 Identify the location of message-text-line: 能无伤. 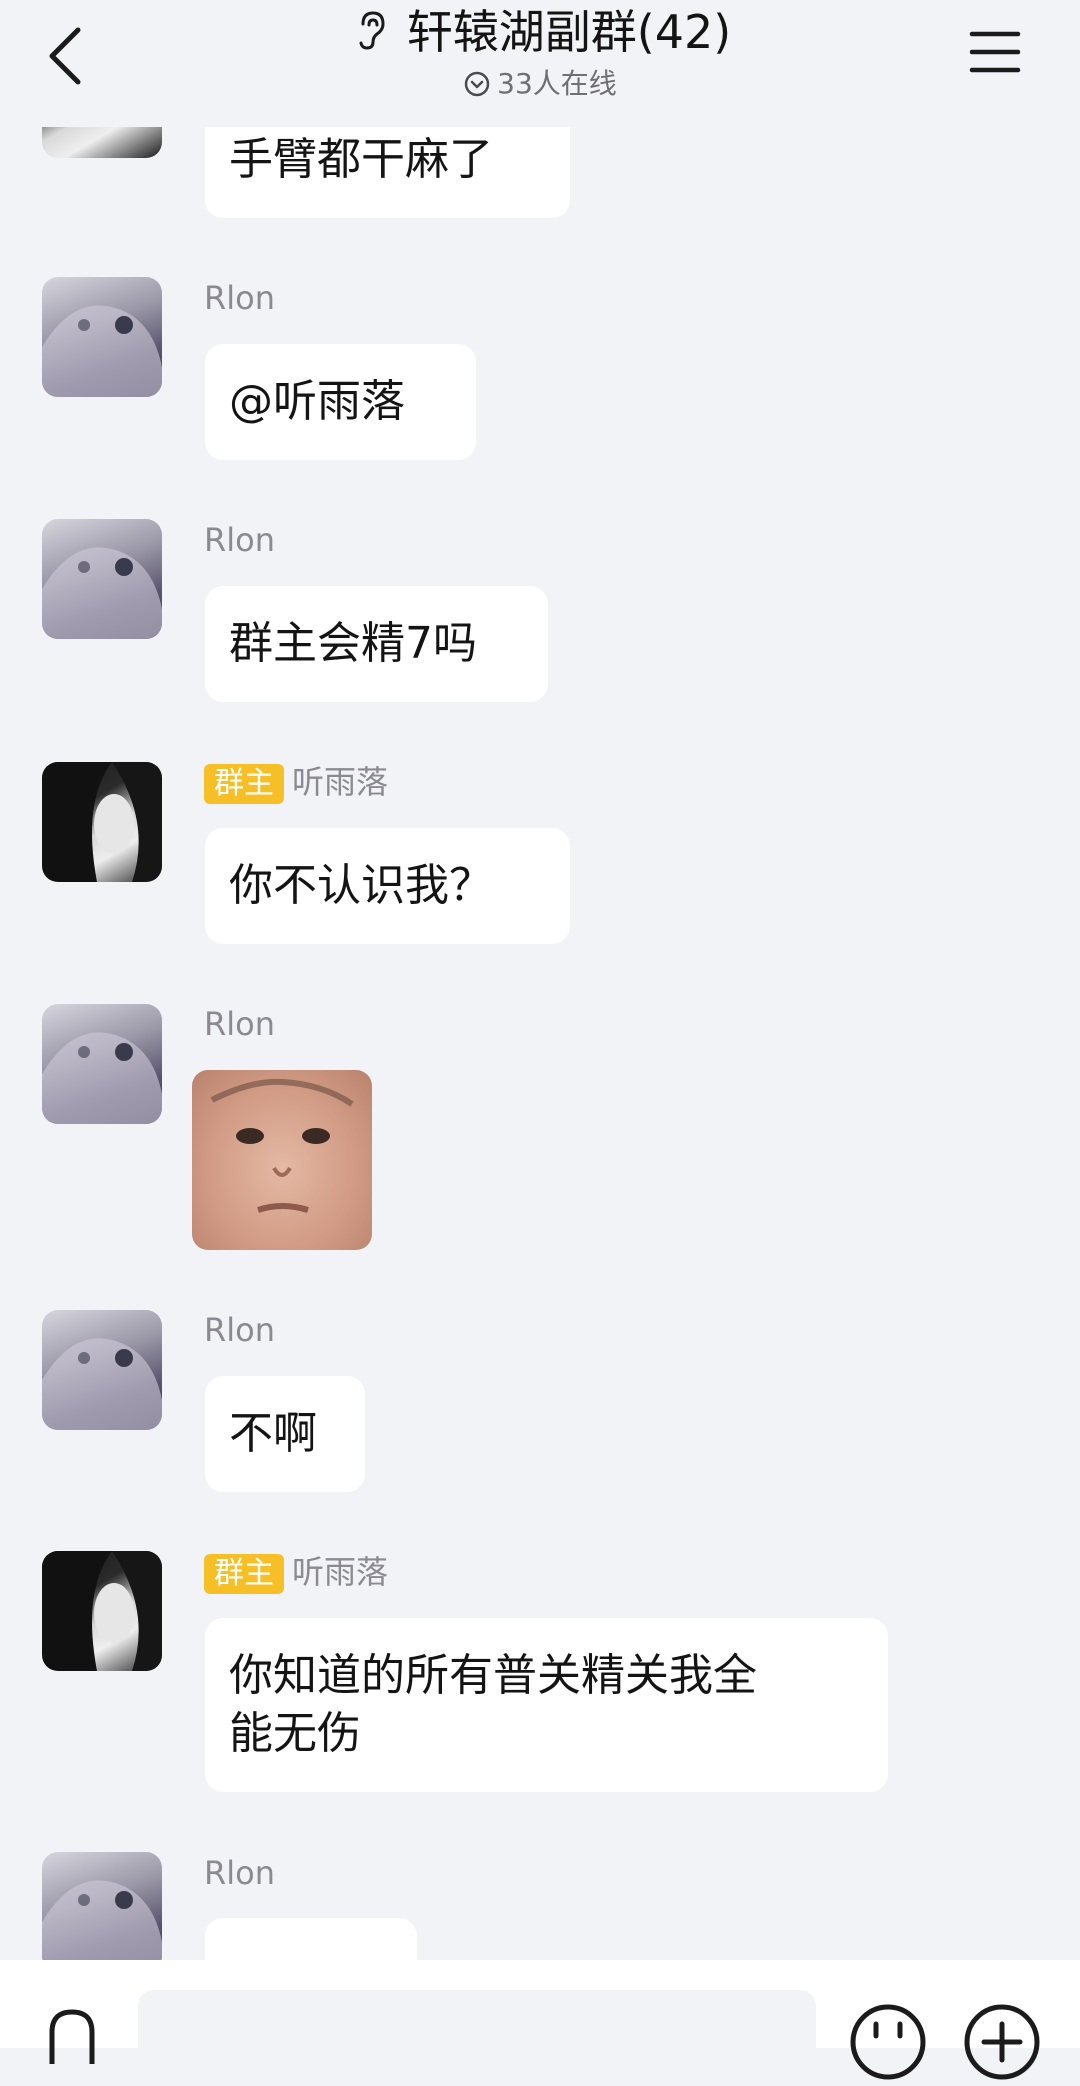
(295, 1733).